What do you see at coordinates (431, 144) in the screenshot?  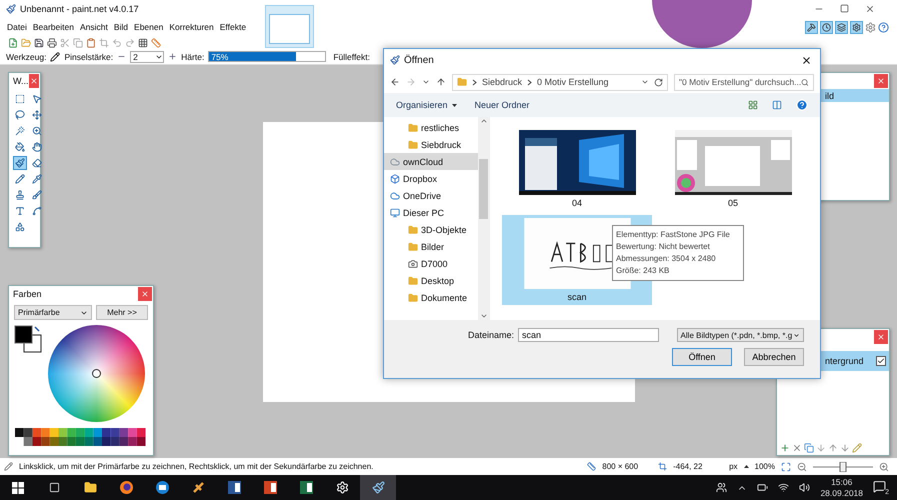 I see `nav-item: Siebdruck` at bounding box center [431, 144].